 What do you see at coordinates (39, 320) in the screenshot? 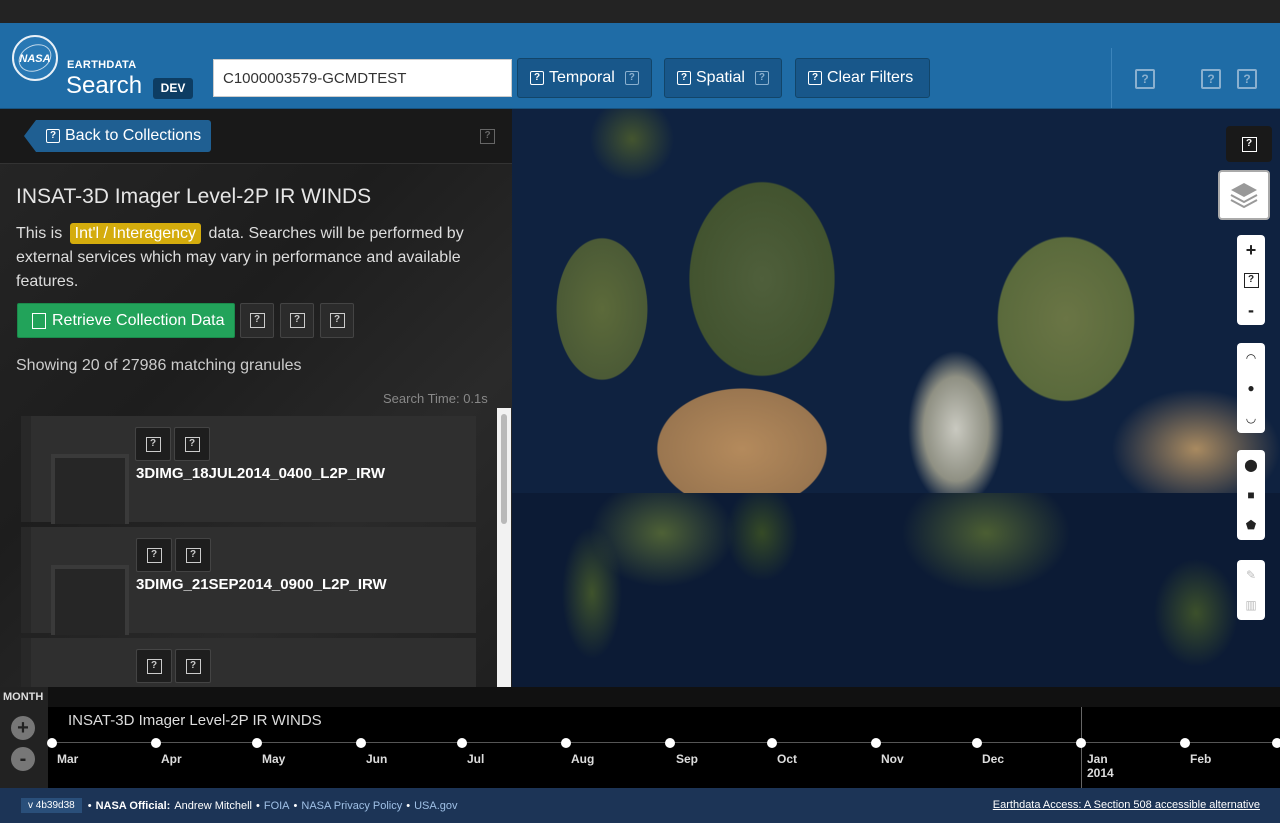
I see `download-icon` at bounding box center [39, 320].